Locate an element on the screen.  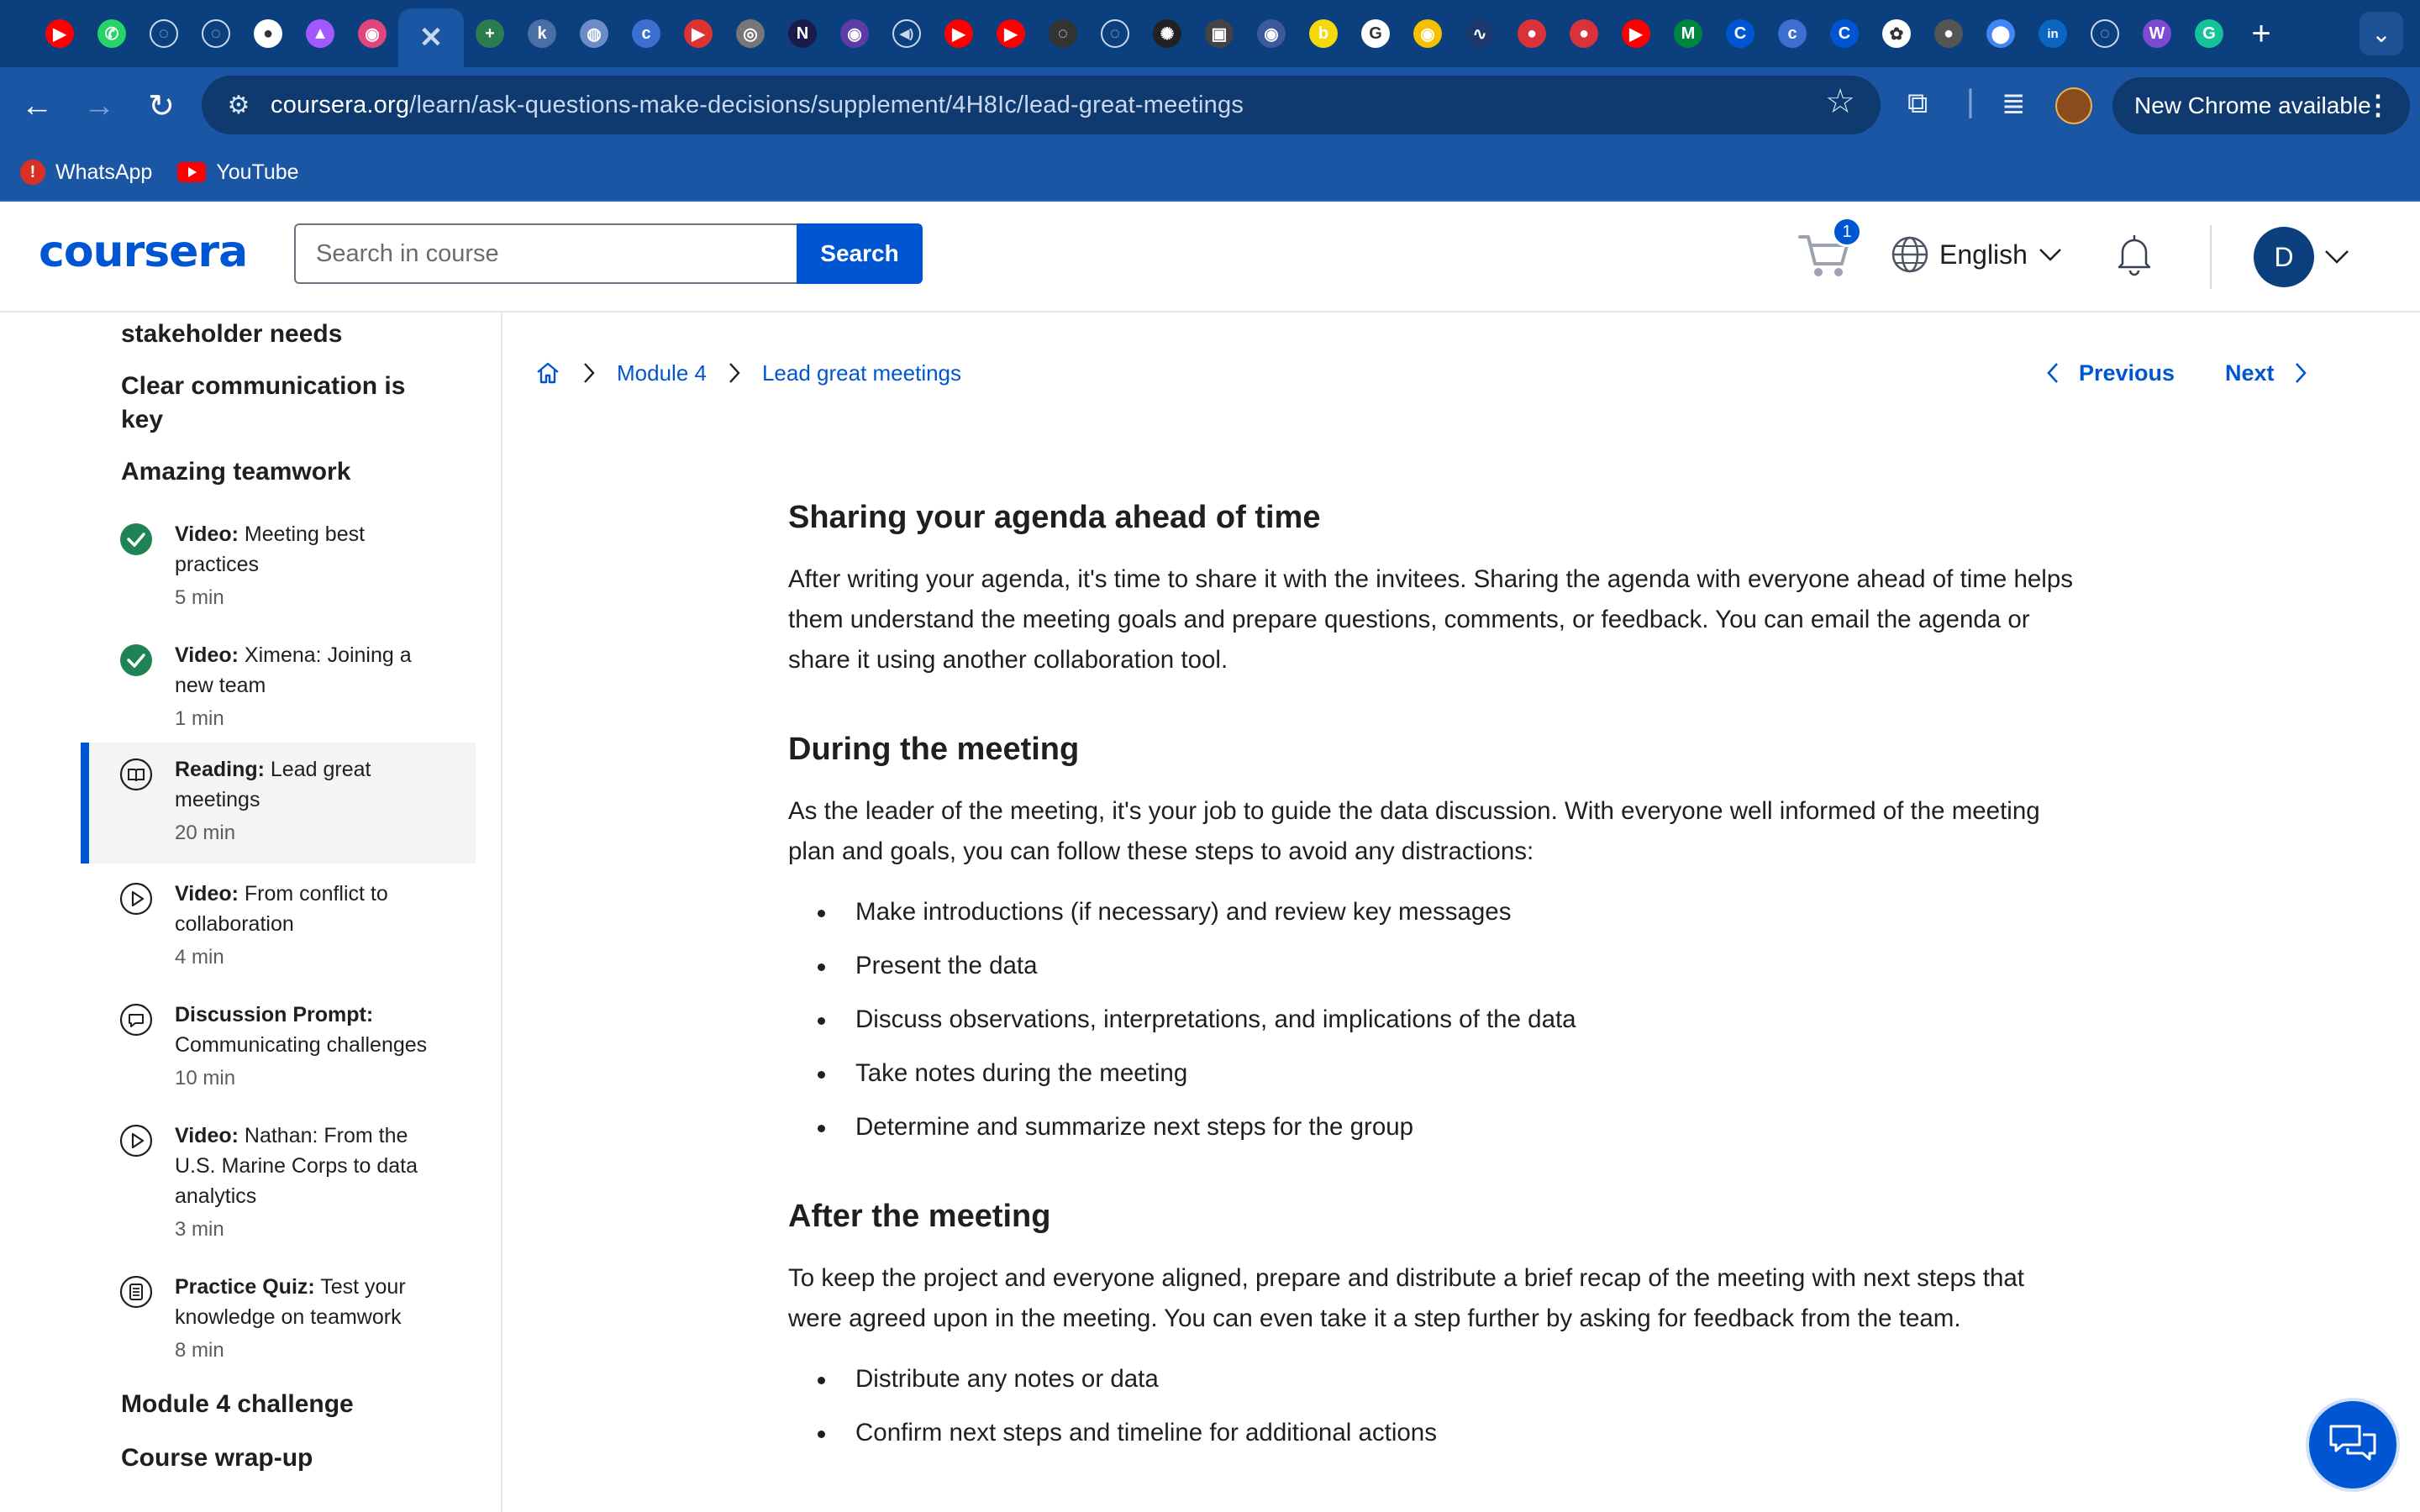
maps-icon: ⬤ is located at coordinates (2000, 33).